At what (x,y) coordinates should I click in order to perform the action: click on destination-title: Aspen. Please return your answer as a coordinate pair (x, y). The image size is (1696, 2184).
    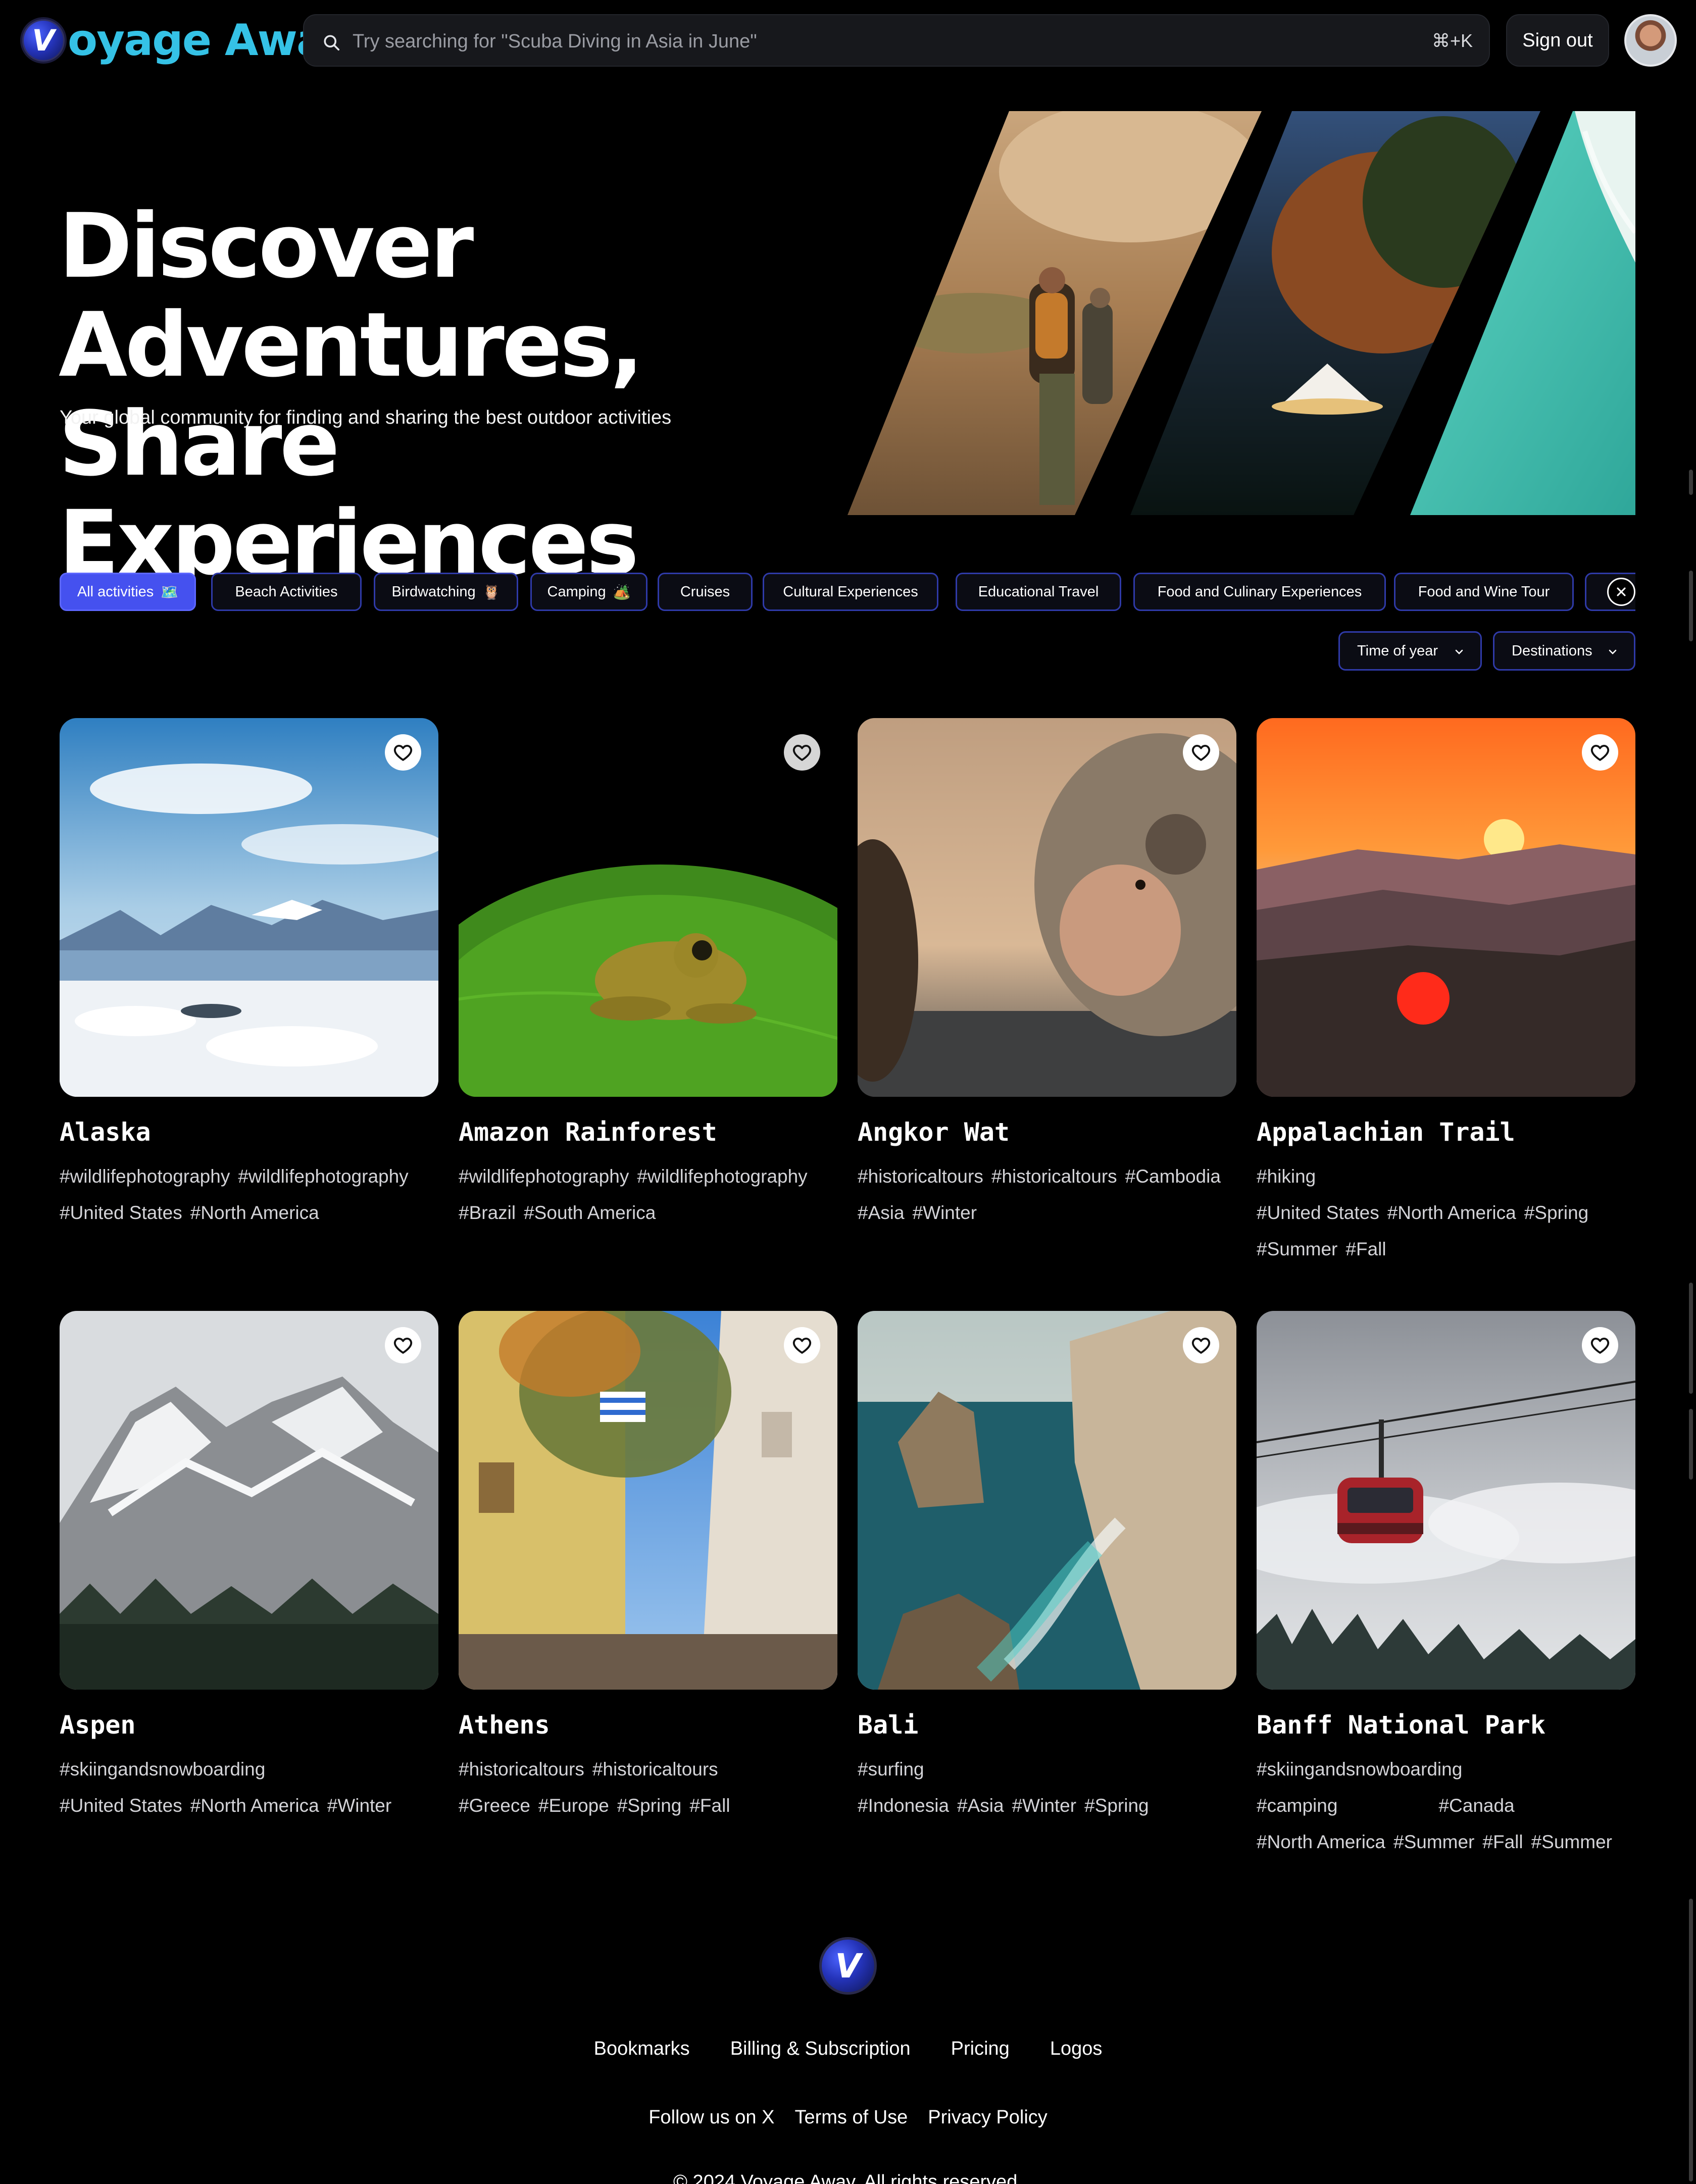
    Looking at the image, I should click on (249, 1725).